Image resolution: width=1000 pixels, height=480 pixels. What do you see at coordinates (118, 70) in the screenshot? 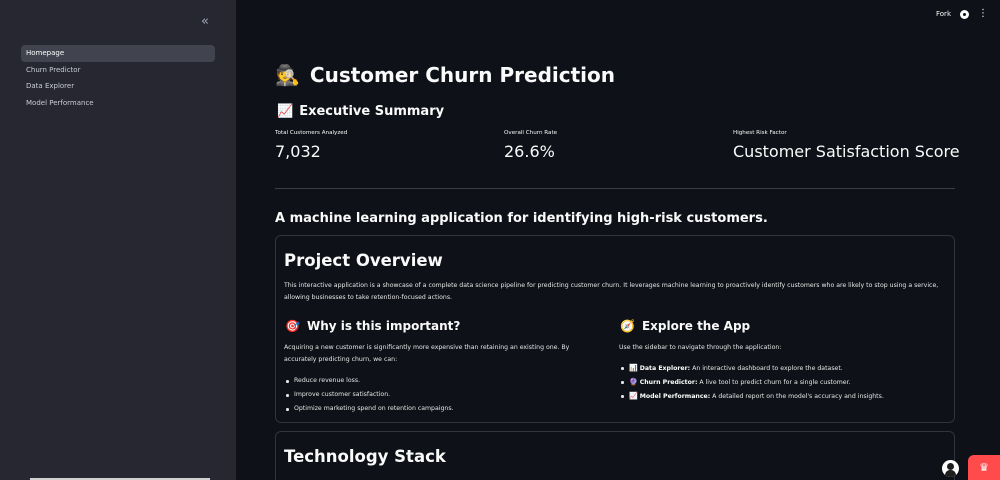
I see `sidebar-item-churn-predictor: Churn Predictor` at bounding box center [118, 70].